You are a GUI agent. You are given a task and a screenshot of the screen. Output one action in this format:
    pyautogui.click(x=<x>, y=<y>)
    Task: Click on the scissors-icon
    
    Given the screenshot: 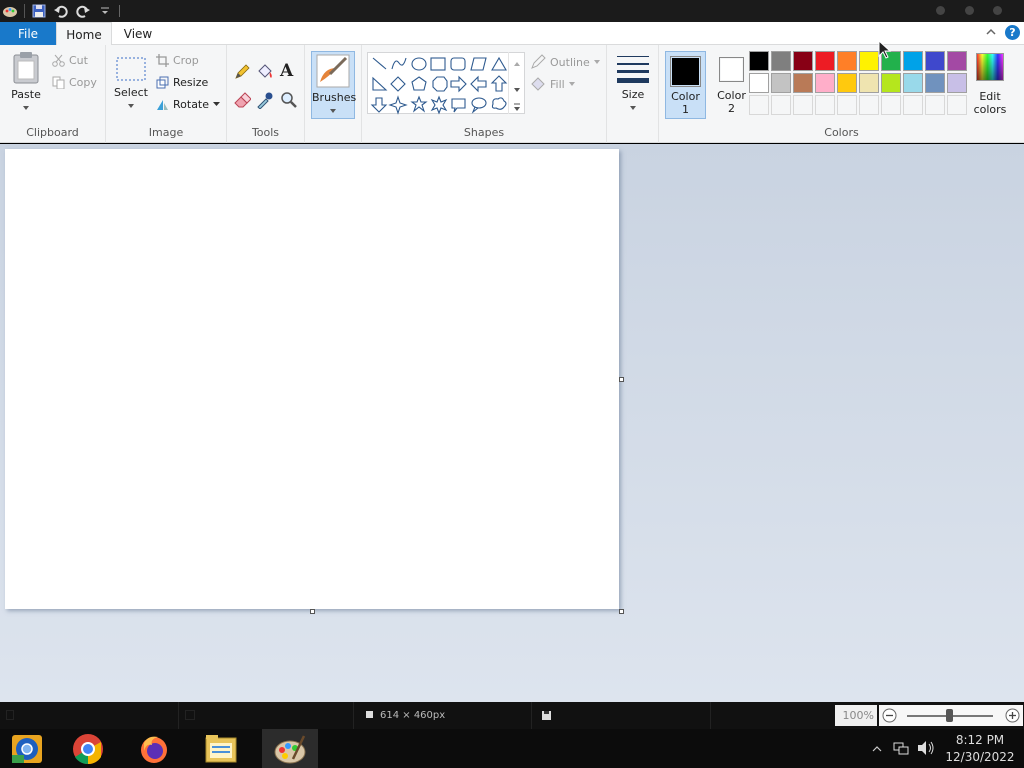 What is the action you would take?
    pyautogui.click(x=58, y=60)
    